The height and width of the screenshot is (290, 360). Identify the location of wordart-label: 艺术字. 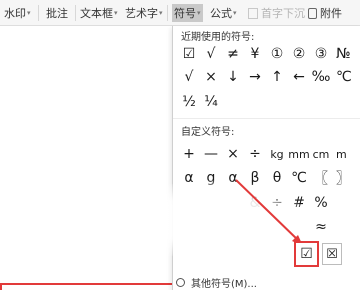
(141, 13).